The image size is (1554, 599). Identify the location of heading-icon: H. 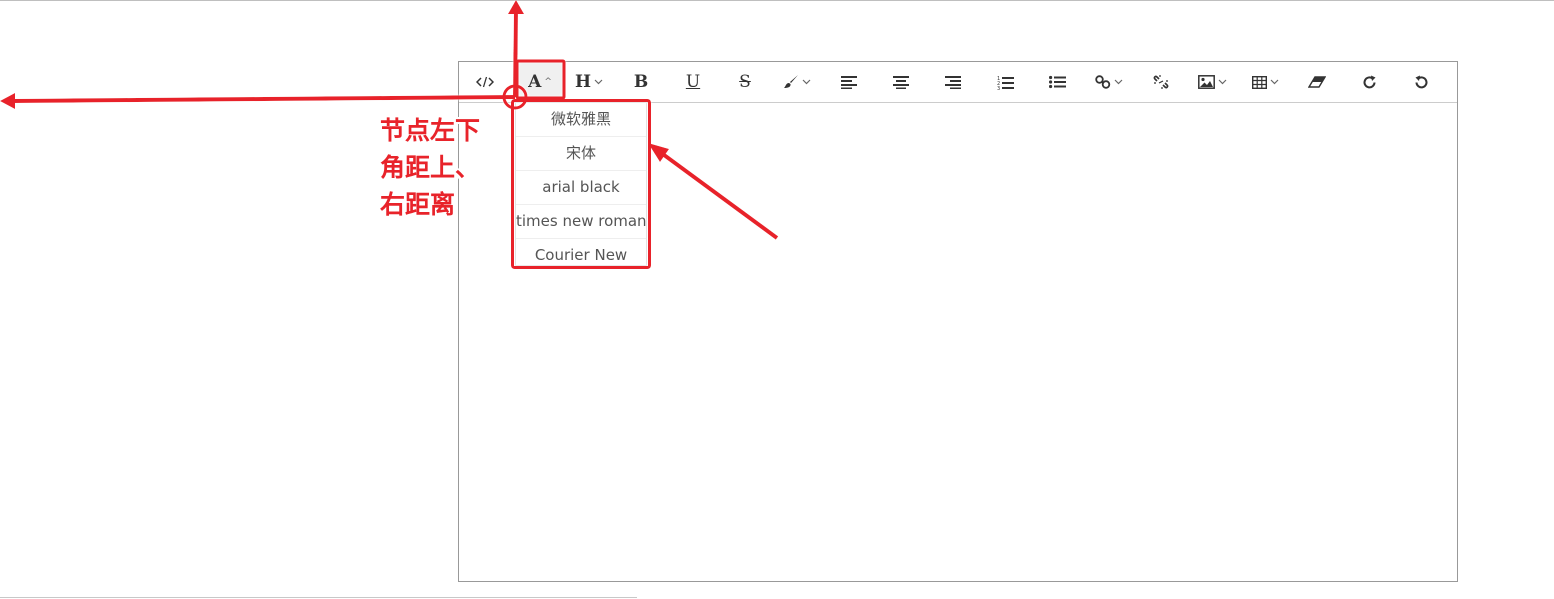
(583, 82).